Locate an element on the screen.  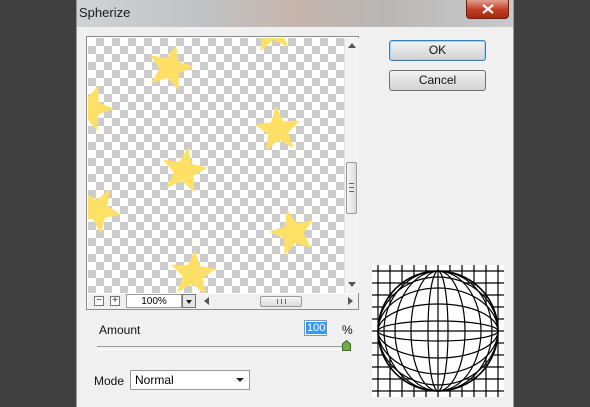
close-icon is located at coordinates (488, 9).